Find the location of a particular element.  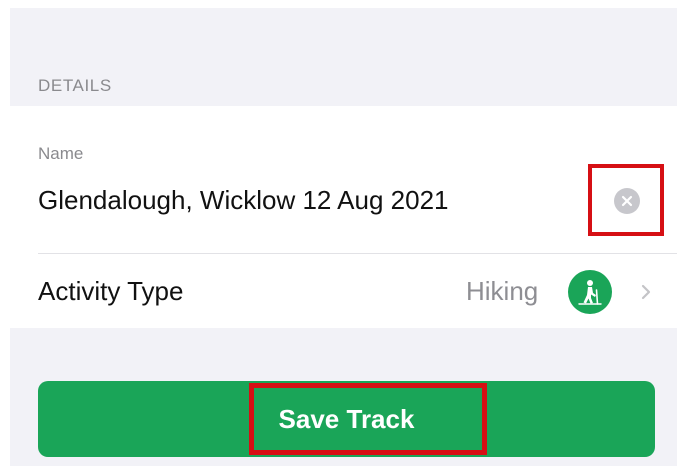

clear-icon is located at coordinates (627, 201).